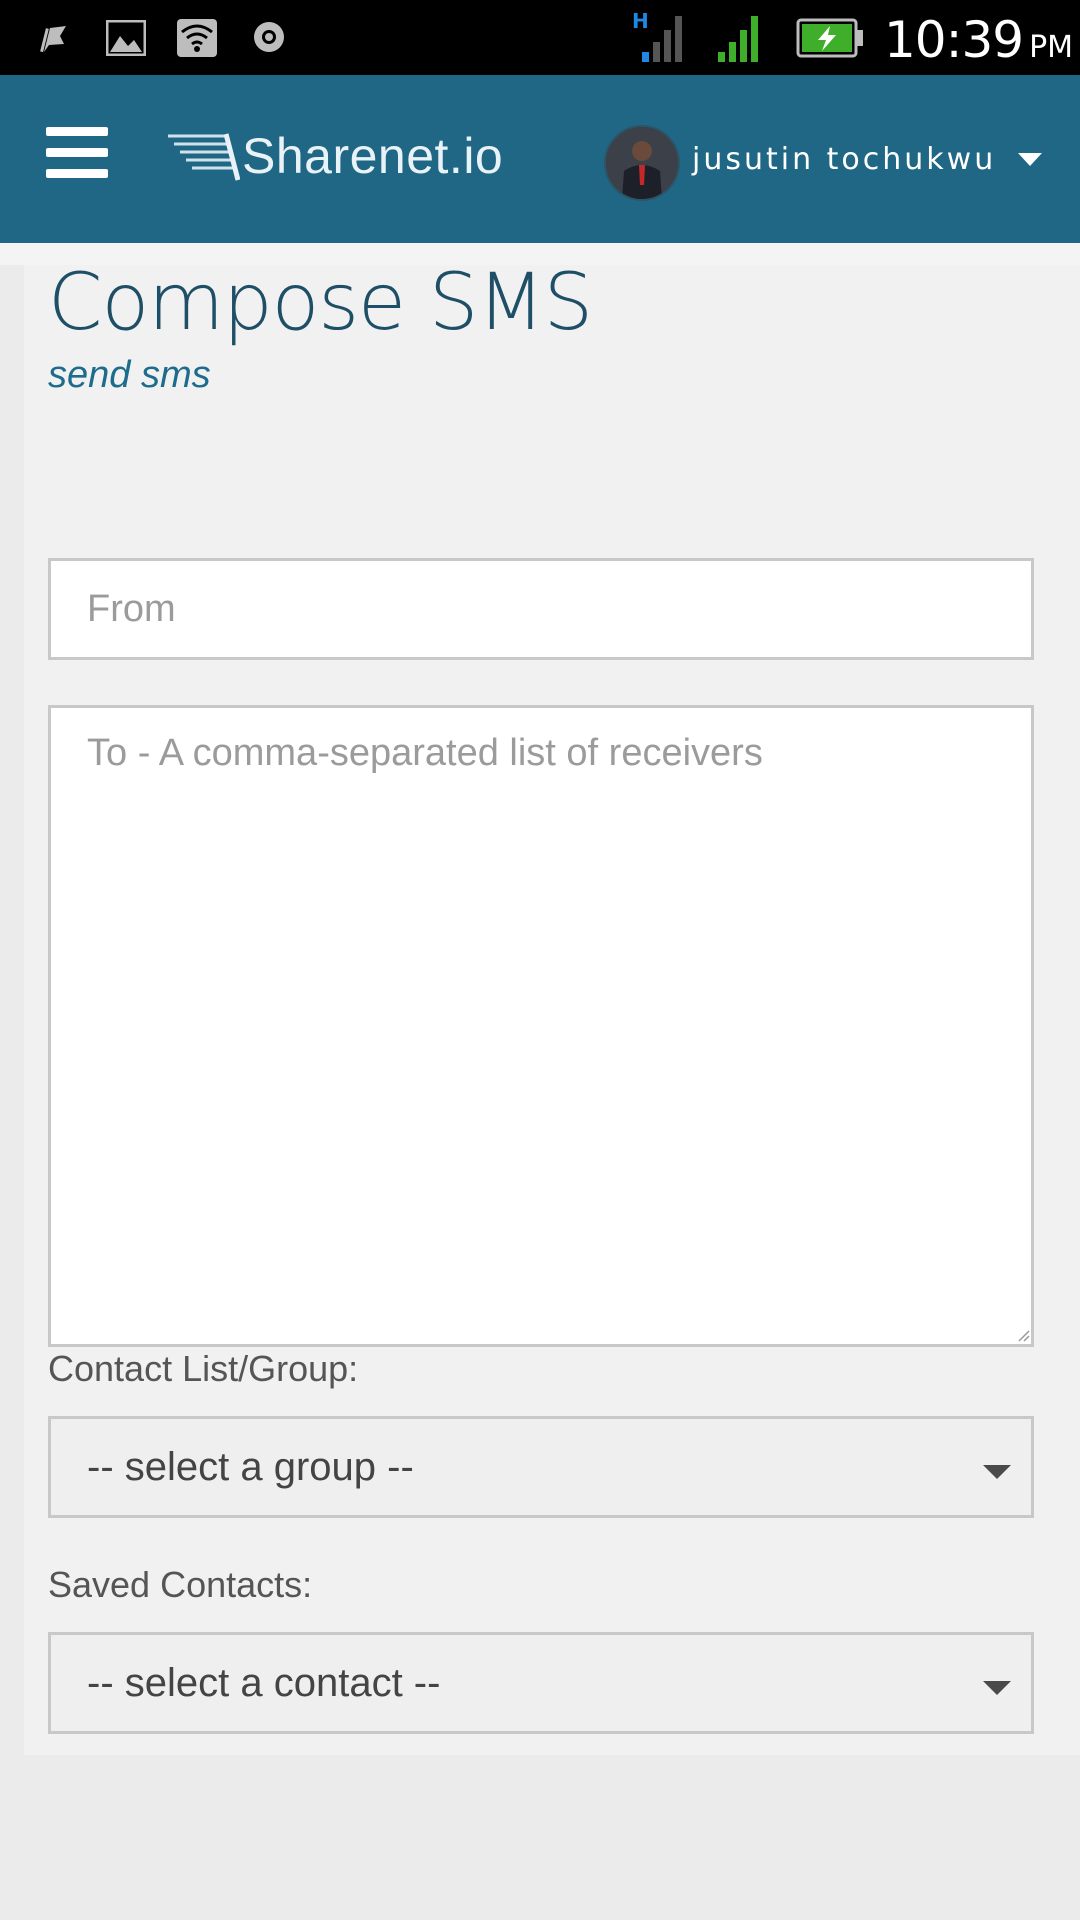 The image size is (1080, 1920). Describe the element at coordinates (540, 37) in the screenshot. I see `status-bar: H 10:39 PM` at that location.